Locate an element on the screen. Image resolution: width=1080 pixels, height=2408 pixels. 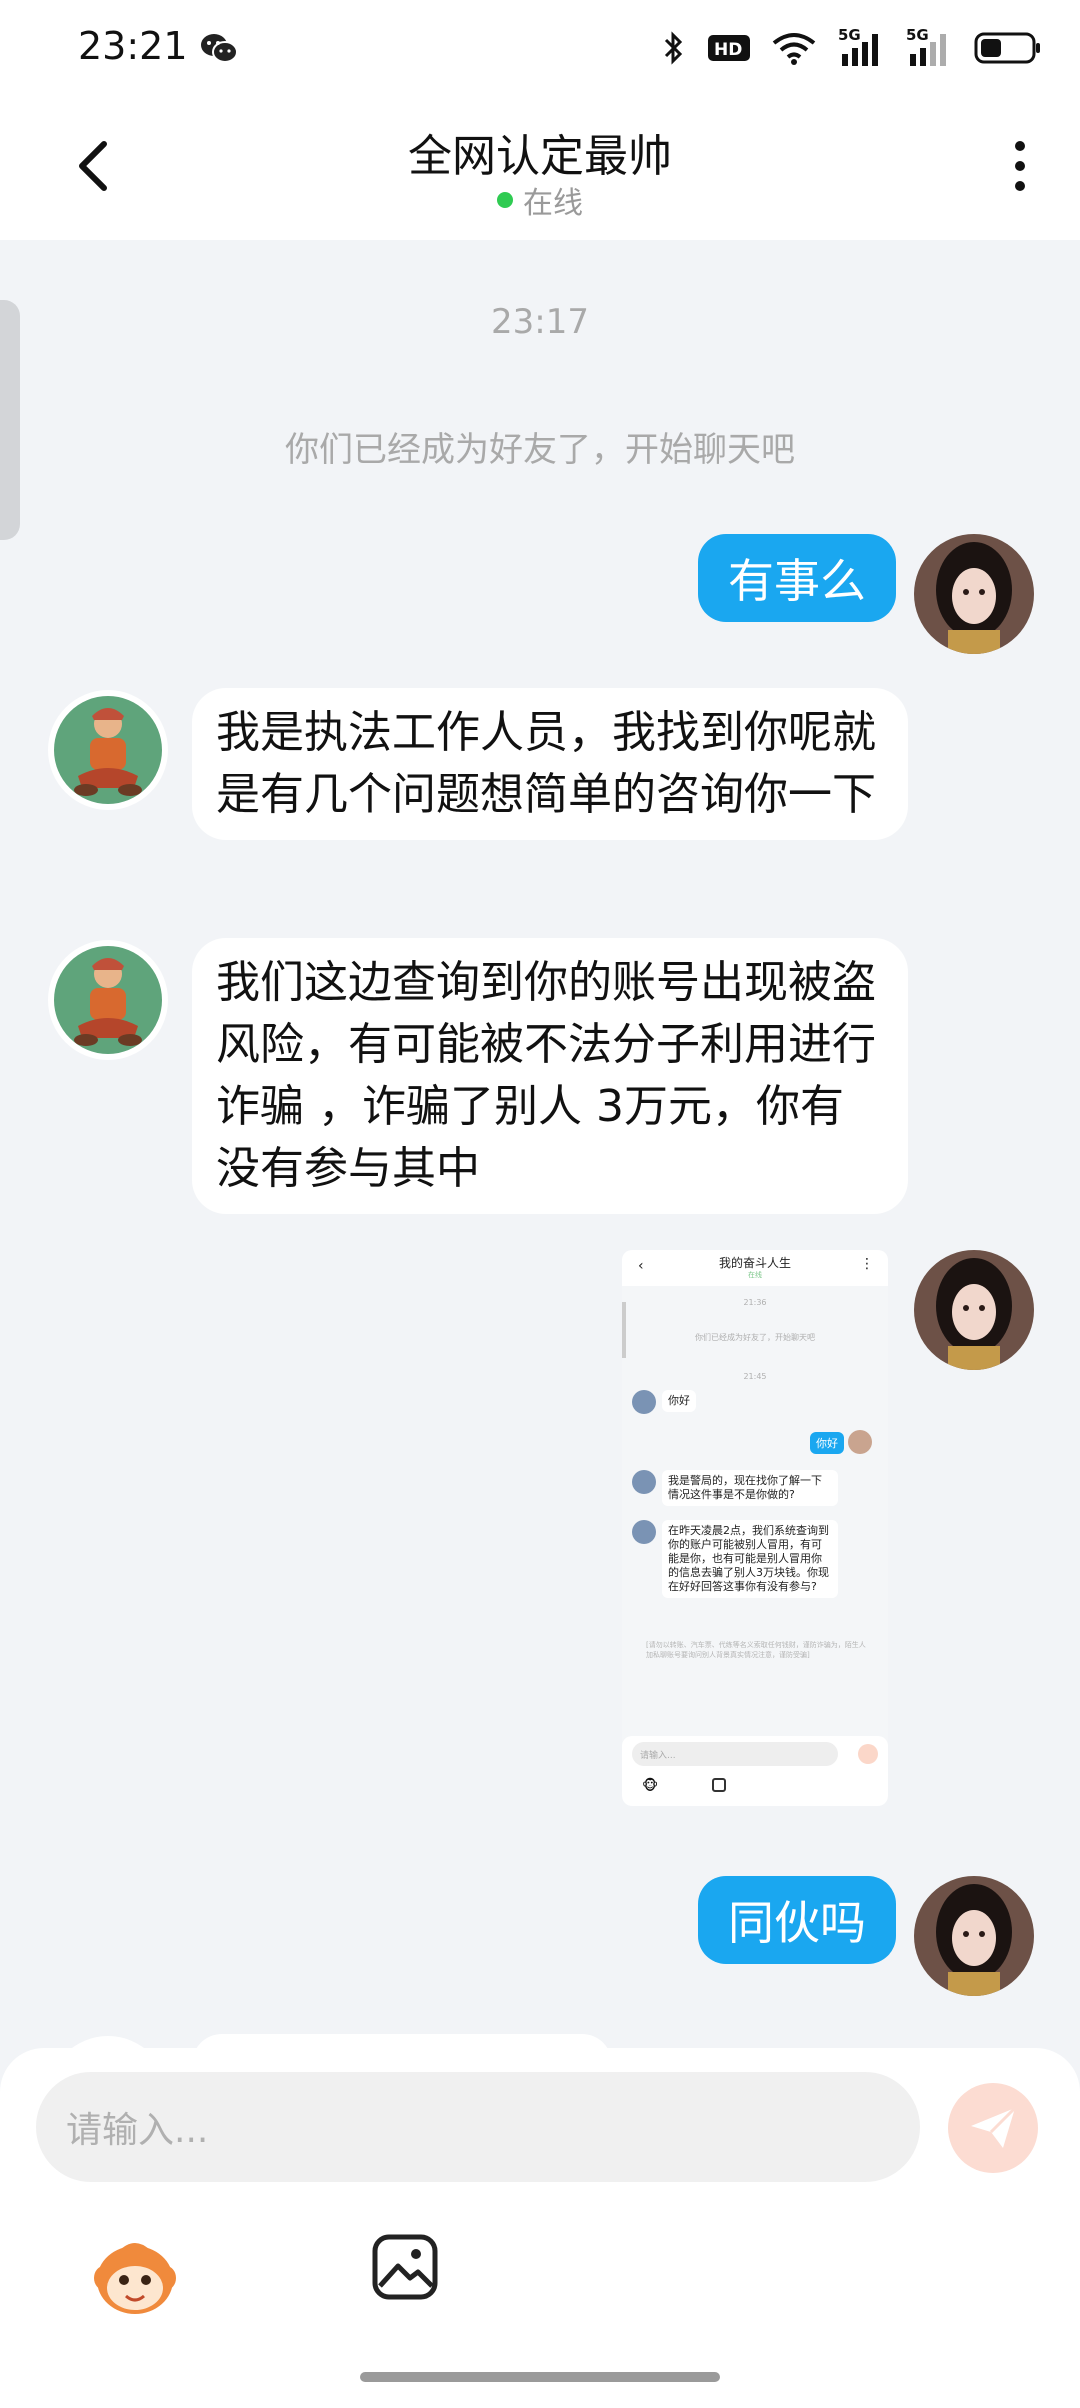
emoji-button is located at coordinates (135, 2277).